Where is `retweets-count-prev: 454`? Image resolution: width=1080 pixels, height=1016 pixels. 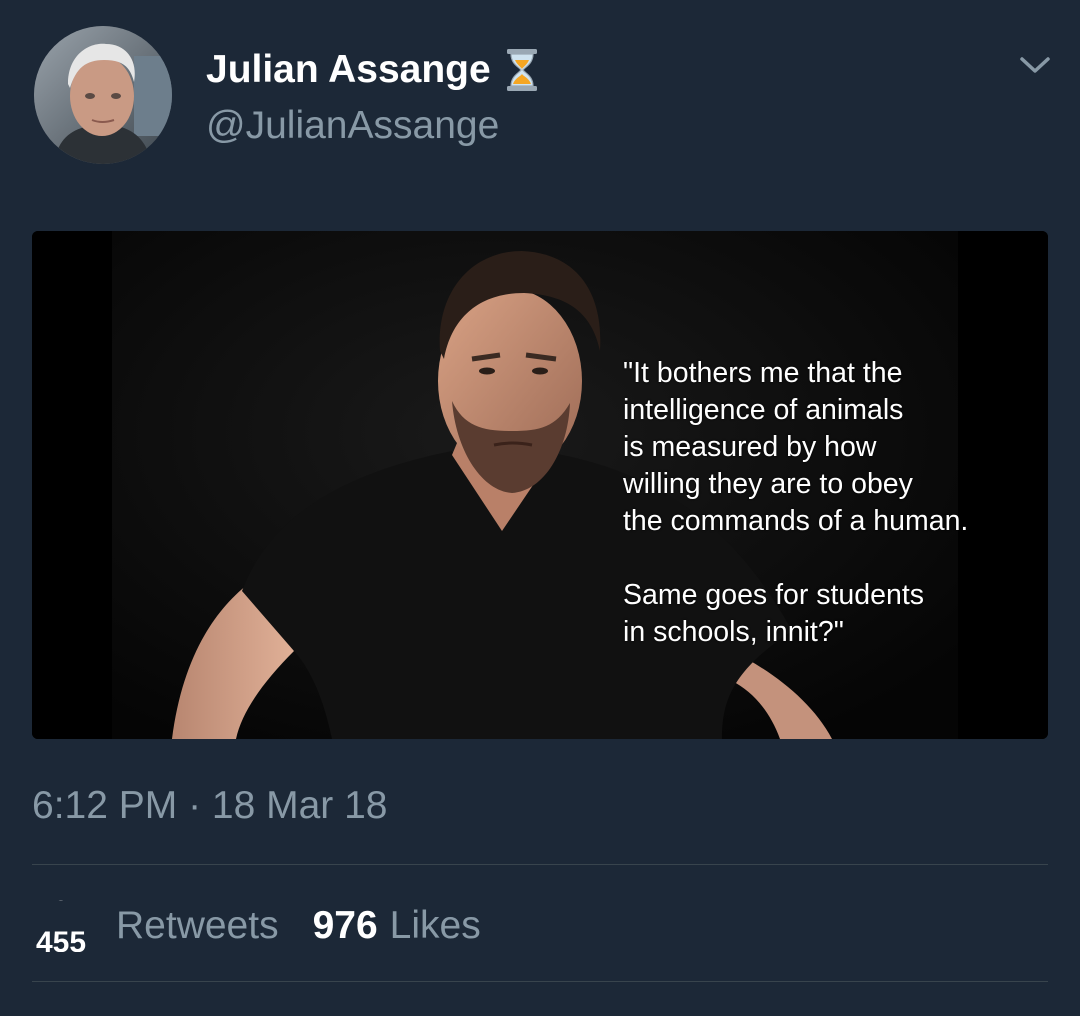
retweets-count-prev: 454 is located at coordinates (61, 904).